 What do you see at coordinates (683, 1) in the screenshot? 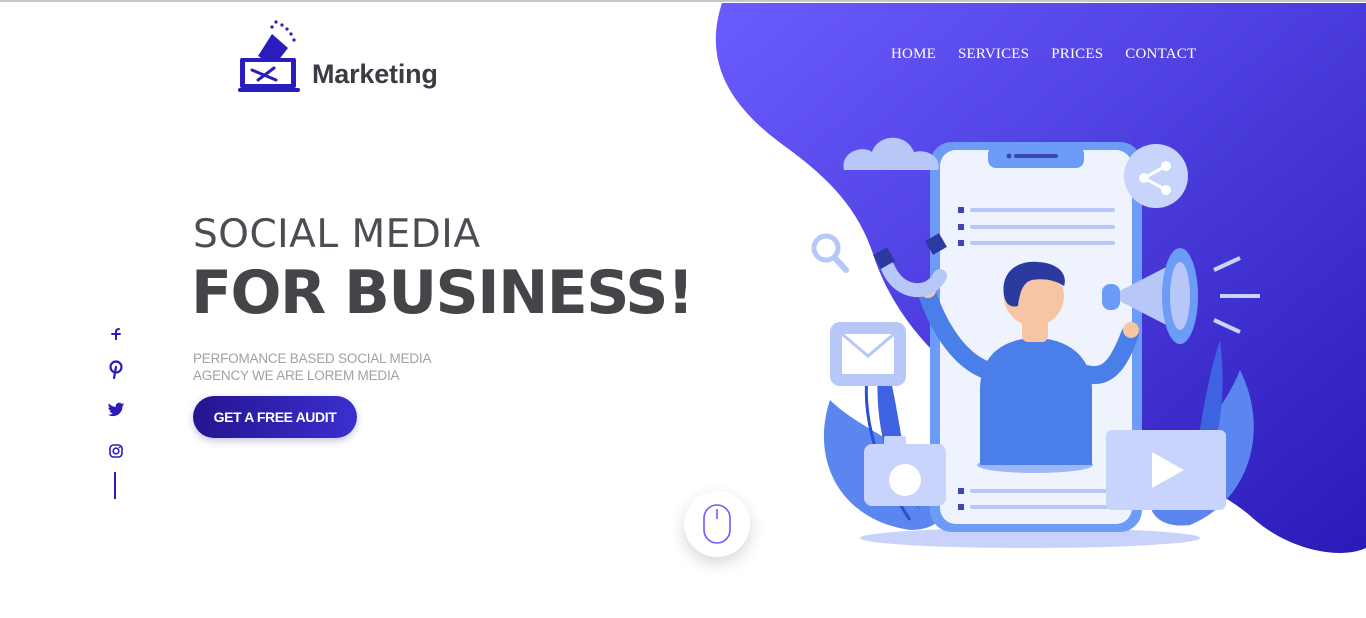
I see `top-border` at bounding box center [683, 1].